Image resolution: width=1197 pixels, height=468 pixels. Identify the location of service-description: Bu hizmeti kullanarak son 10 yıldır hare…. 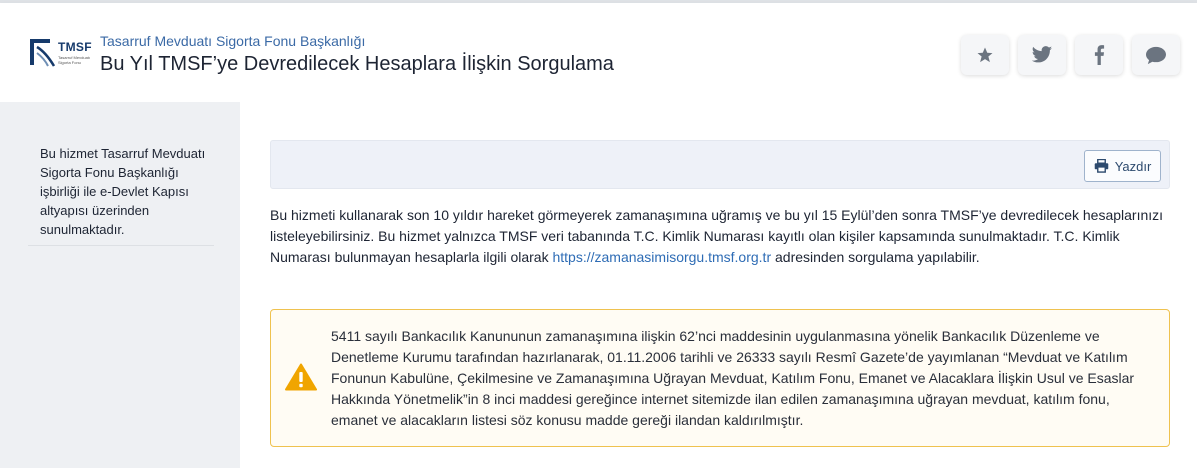
(722, 236).